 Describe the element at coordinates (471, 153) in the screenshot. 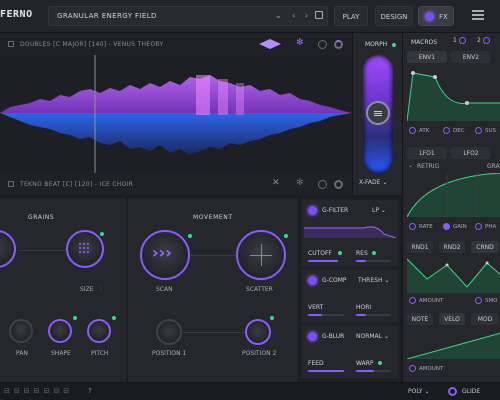

I see `lfo2-tab: LFO2` at that location.